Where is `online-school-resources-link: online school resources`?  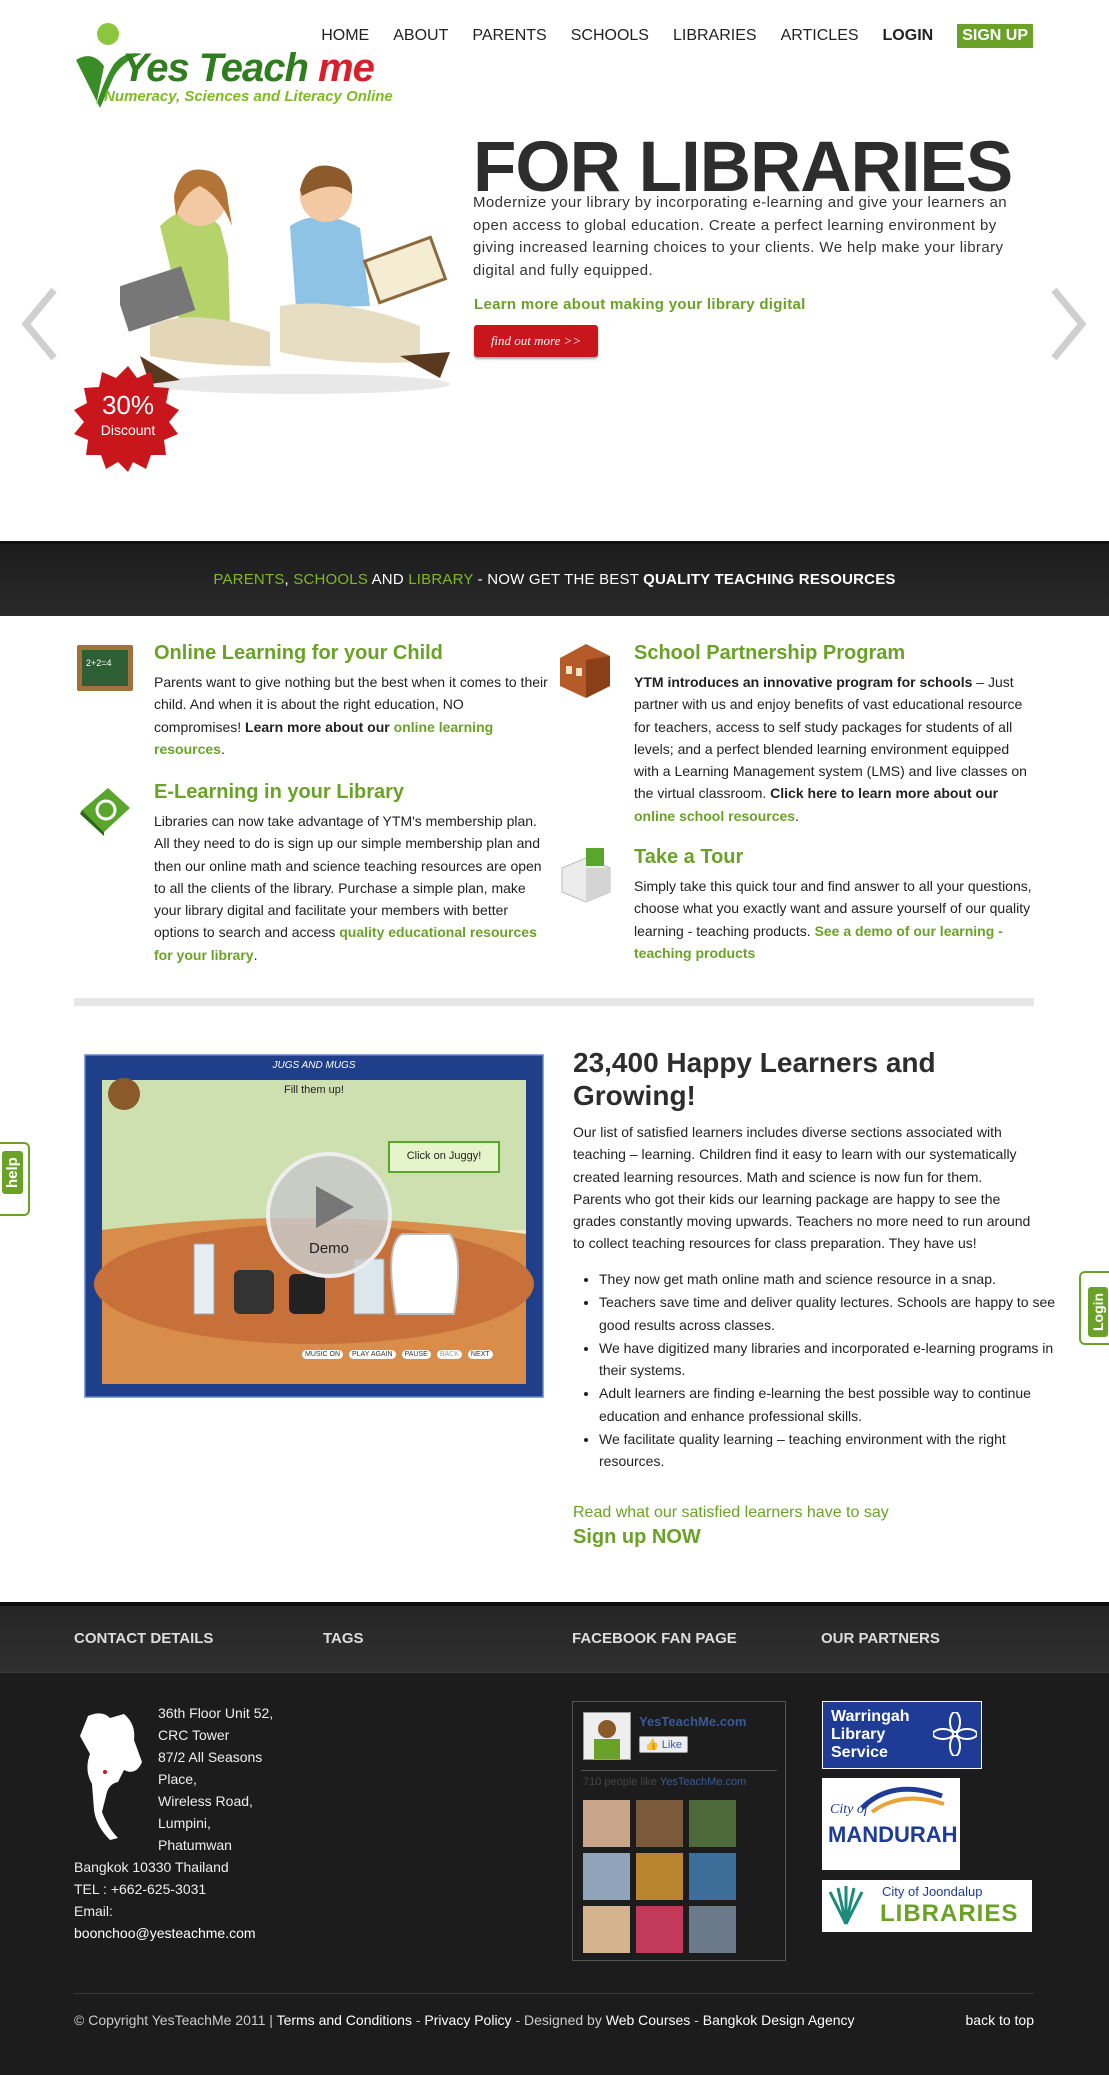
online-school-resources-link: online school resources is located at coordinates (714, 816).